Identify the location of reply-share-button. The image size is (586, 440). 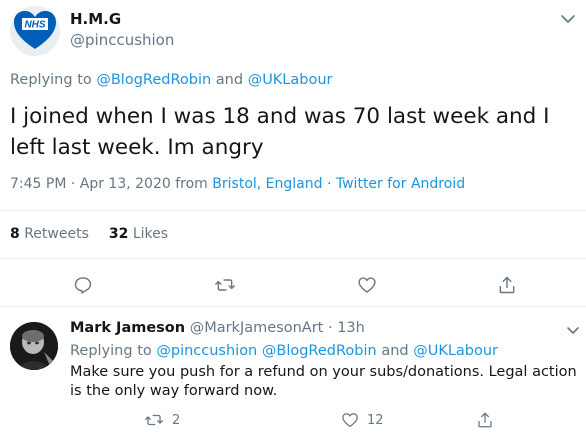
(489, 420).